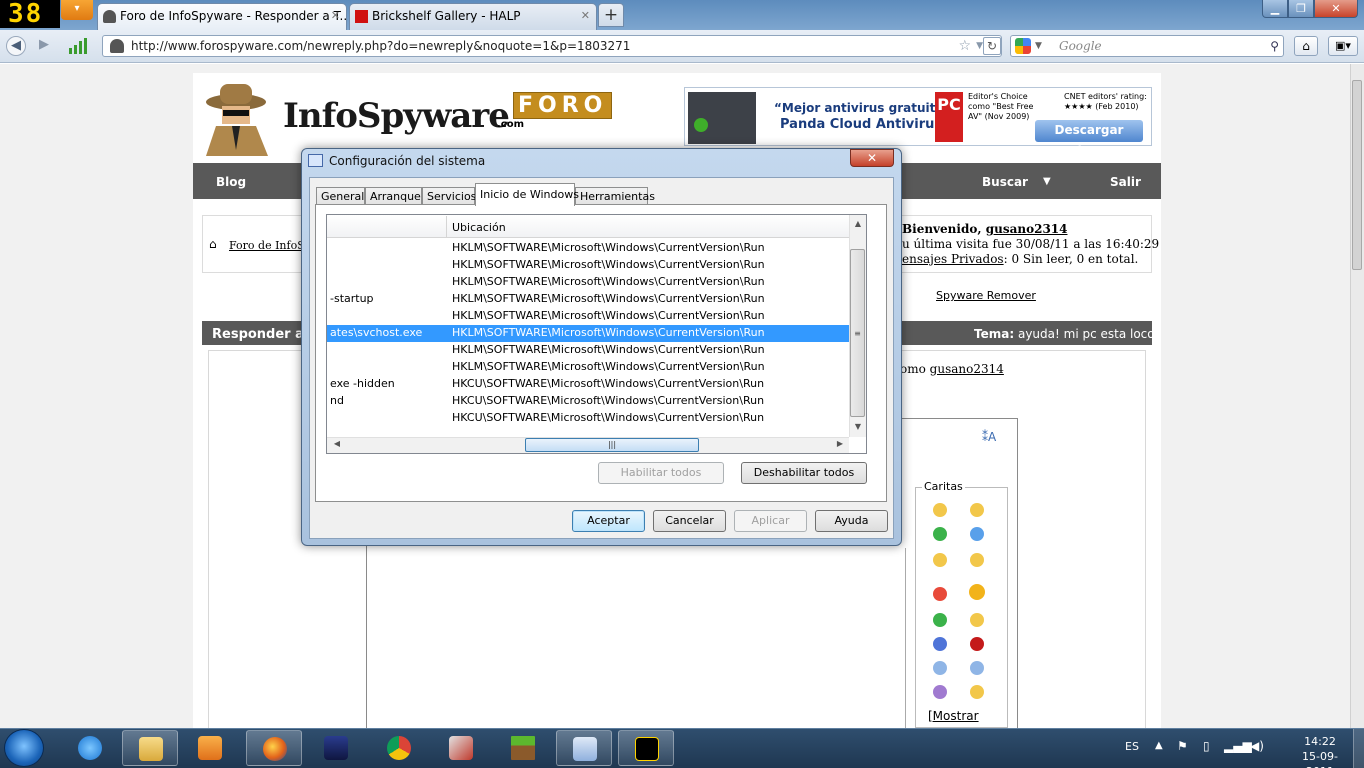 Image resolution: width=1364 pixels, height=768 pixels. I want to click on logged-user-link: gusano2314, so click(967, 369).